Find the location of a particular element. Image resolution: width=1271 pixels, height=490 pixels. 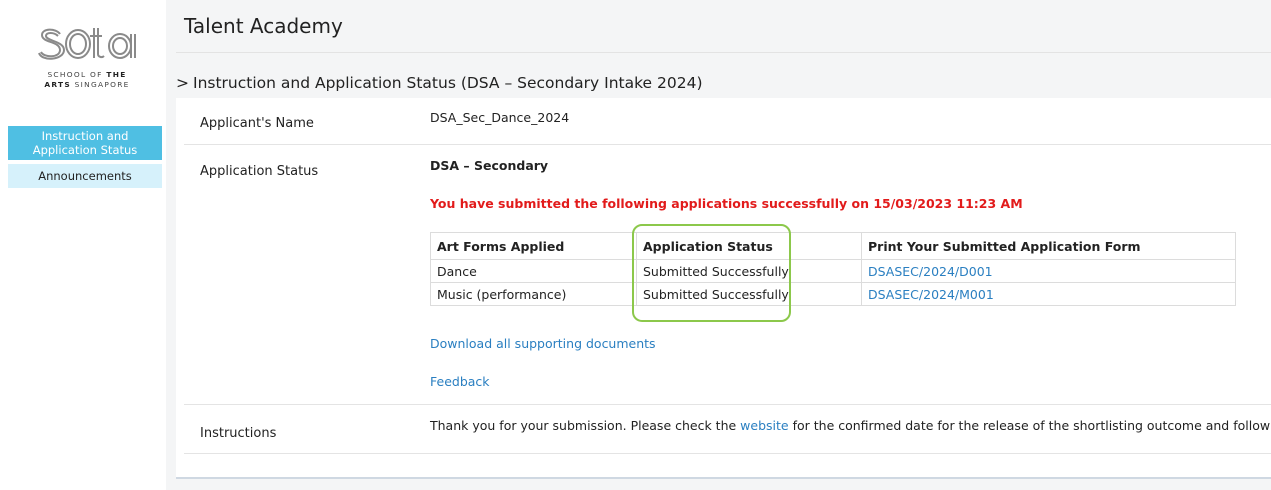

applicant-name-value: DSA_Sec_Dance_2024 is located at coordinates (500, 117).